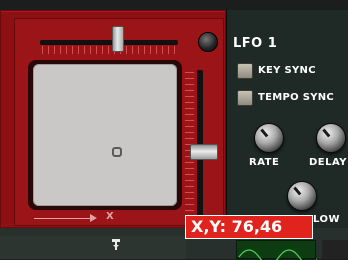 Image resolution: width=348 pixels, height=260 pixels. Describe the element at coordinates (276, 250) in the screenshot. I see `scope-display` at that location.